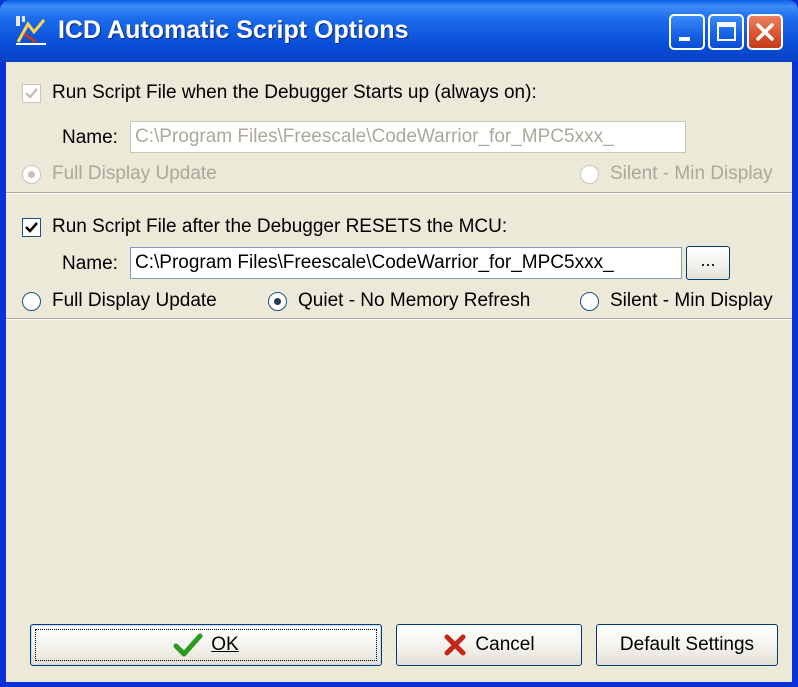  I want to click on startup-silent-label: Silent - Min Display, so click(691, 173).